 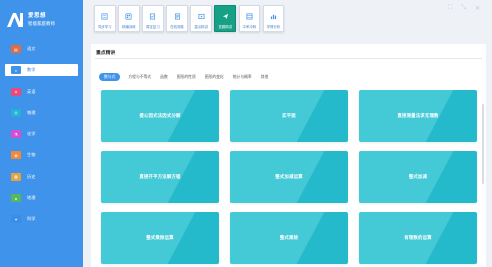 What do you see at coordinates (153, 27) in the screenshot?
I see `tool-label: 周定复习` at bounding box center [153, 27].